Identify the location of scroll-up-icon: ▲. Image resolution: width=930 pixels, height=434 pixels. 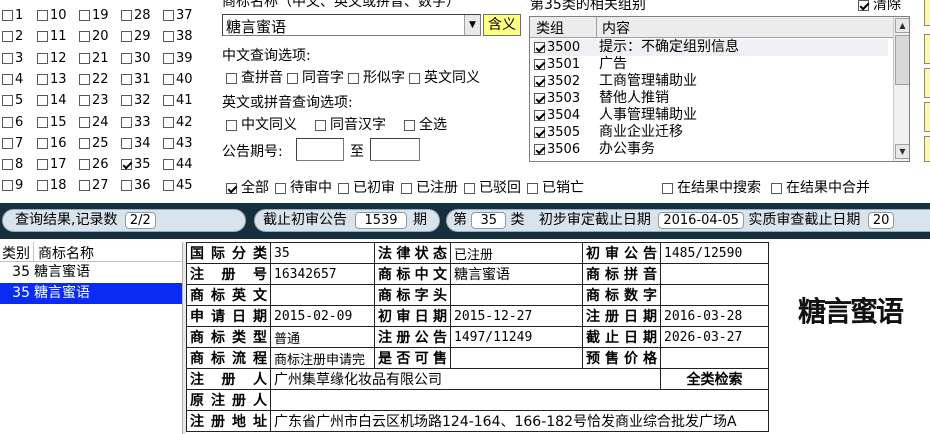
(902, 25).